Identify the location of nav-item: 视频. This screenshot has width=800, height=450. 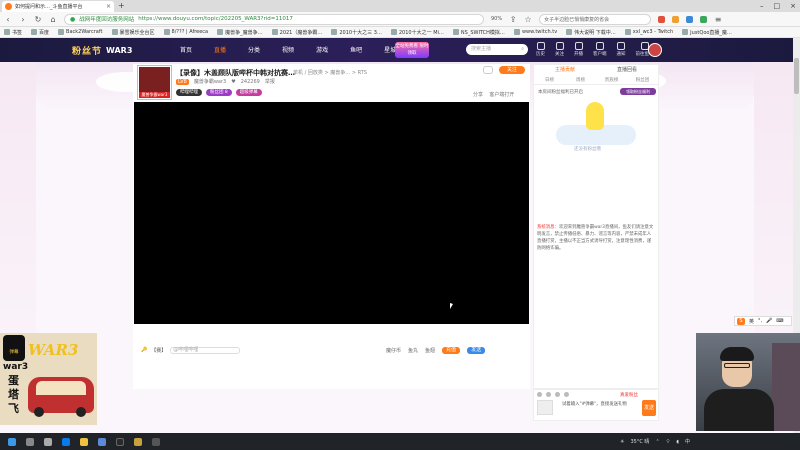
(288, 49).